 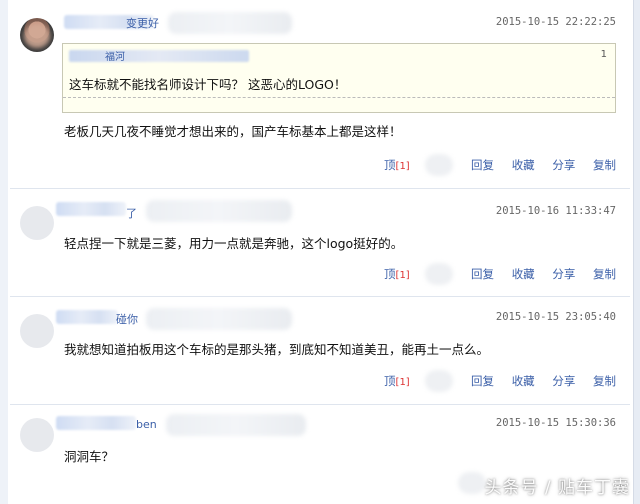 I want to click on quote-text: 这车标就不能找名师设计下吗？ 这恶心的LOGO！, so click(x=208, y=84).